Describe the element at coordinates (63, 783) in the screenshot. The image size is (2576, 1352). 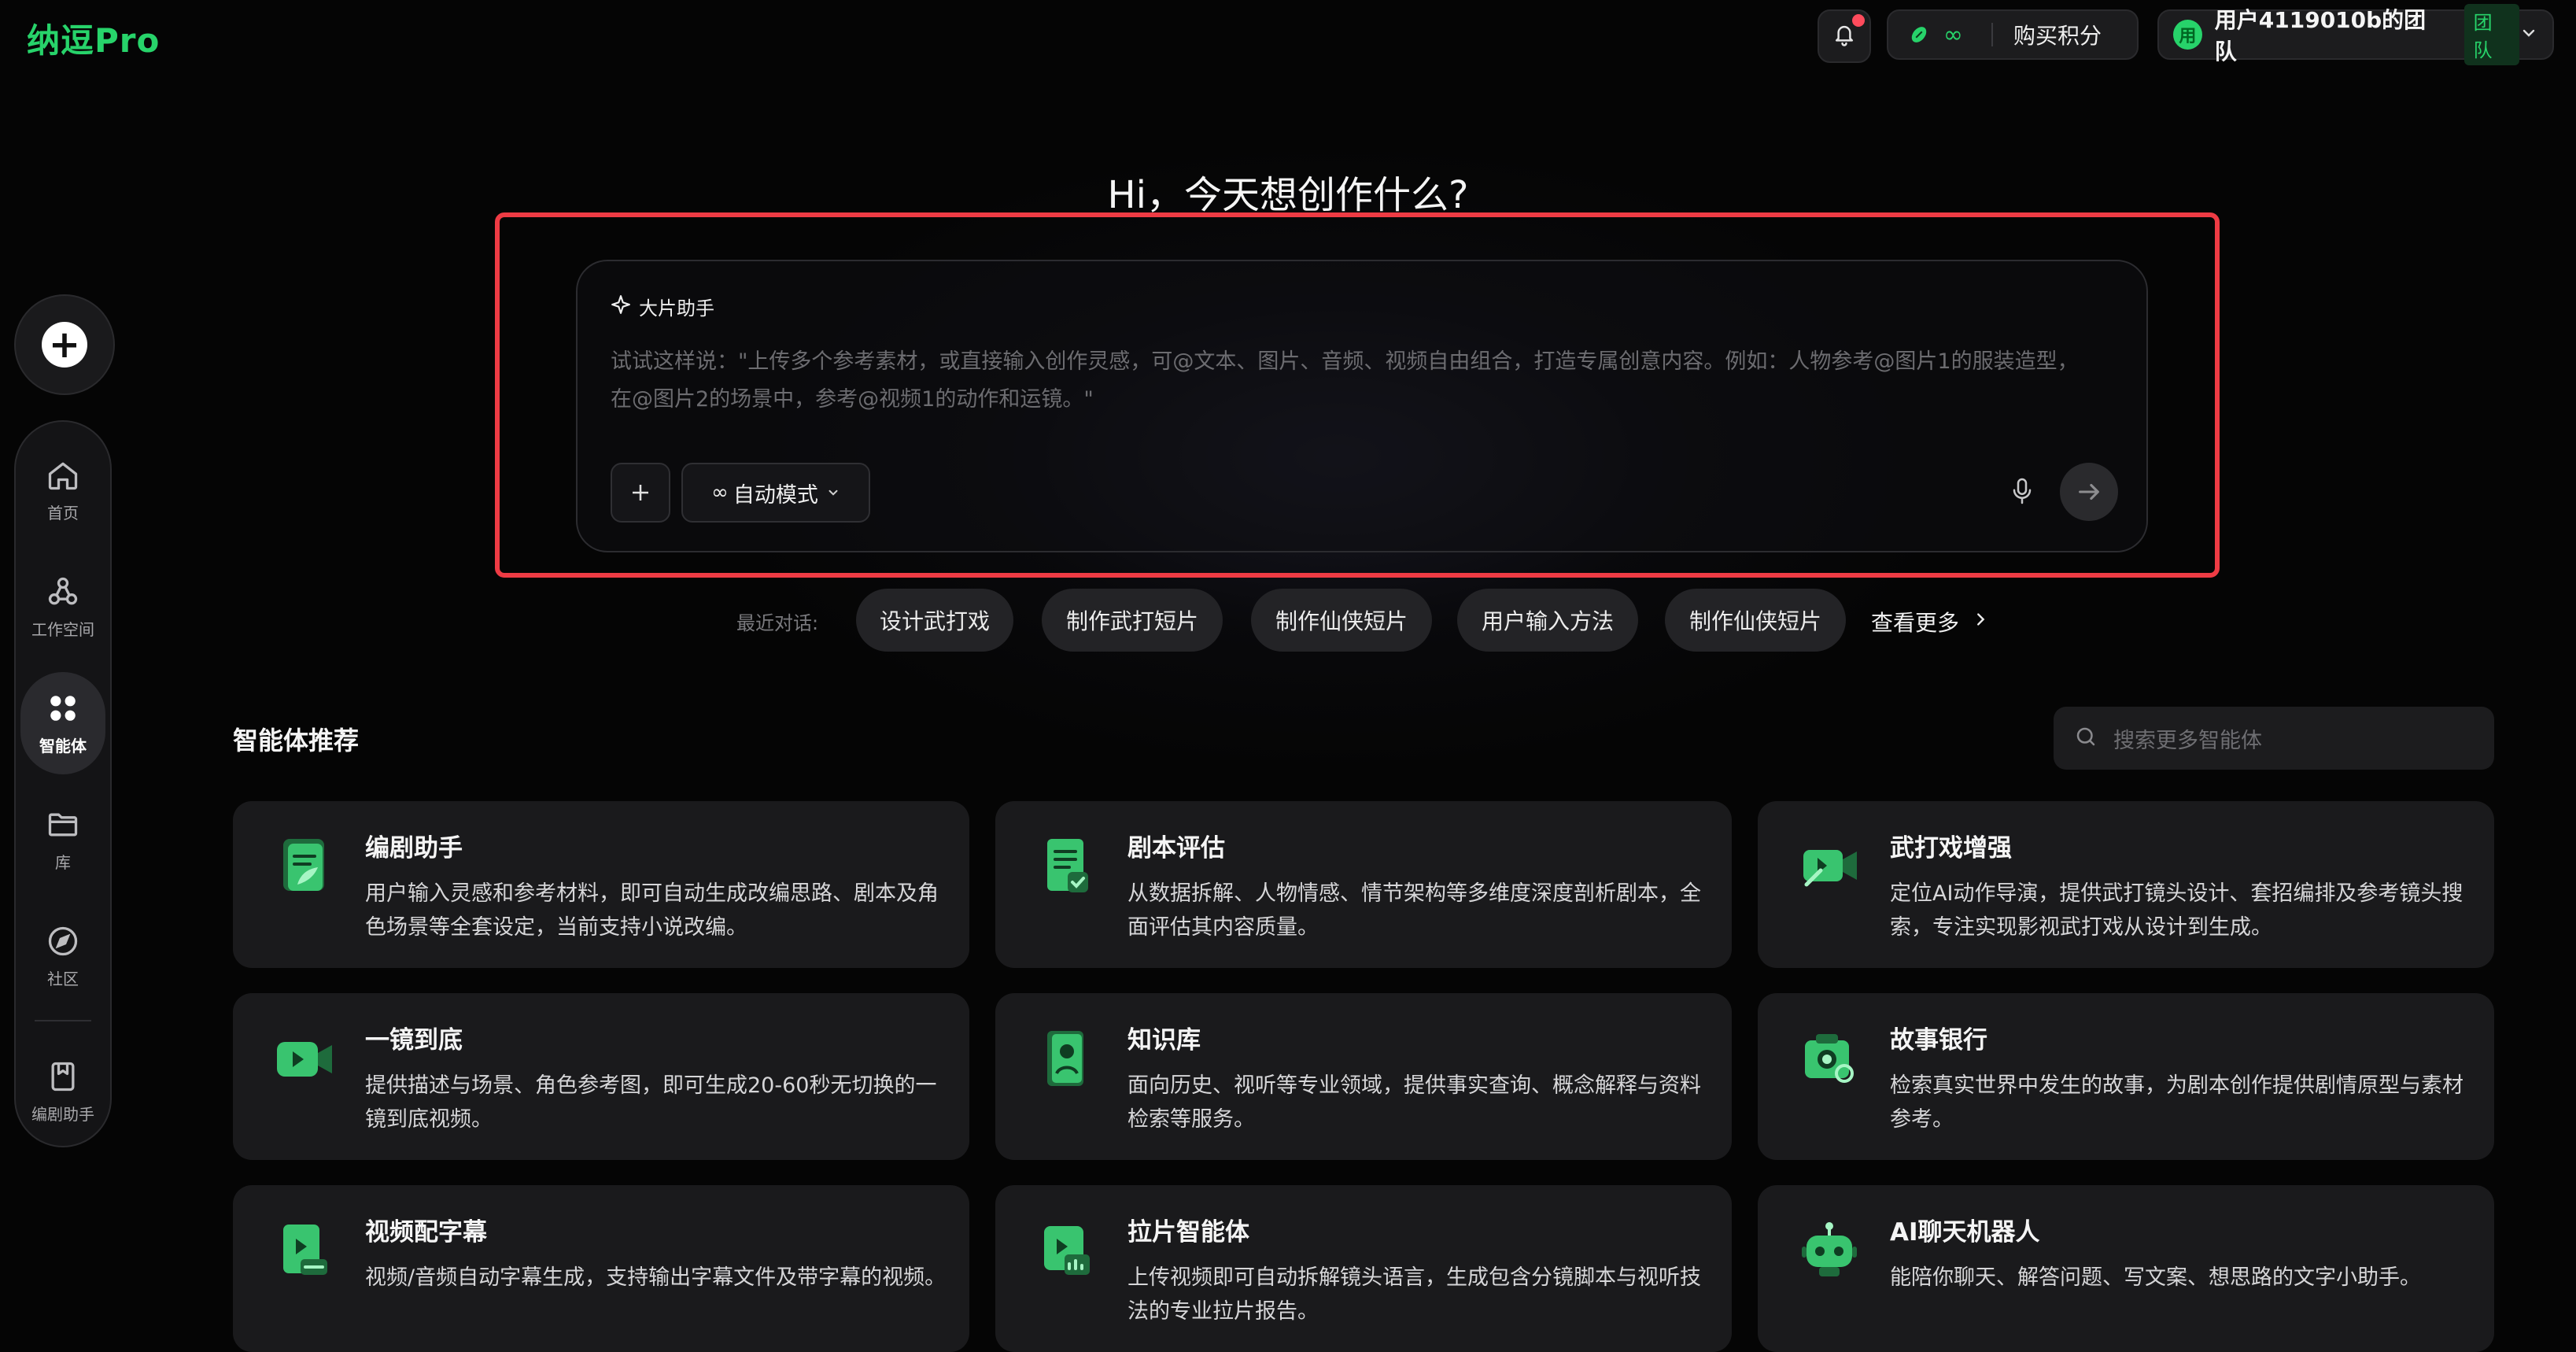
I see `sidebar: 首页 工作空间 智能体 库 社区 编剧助手` at that location.